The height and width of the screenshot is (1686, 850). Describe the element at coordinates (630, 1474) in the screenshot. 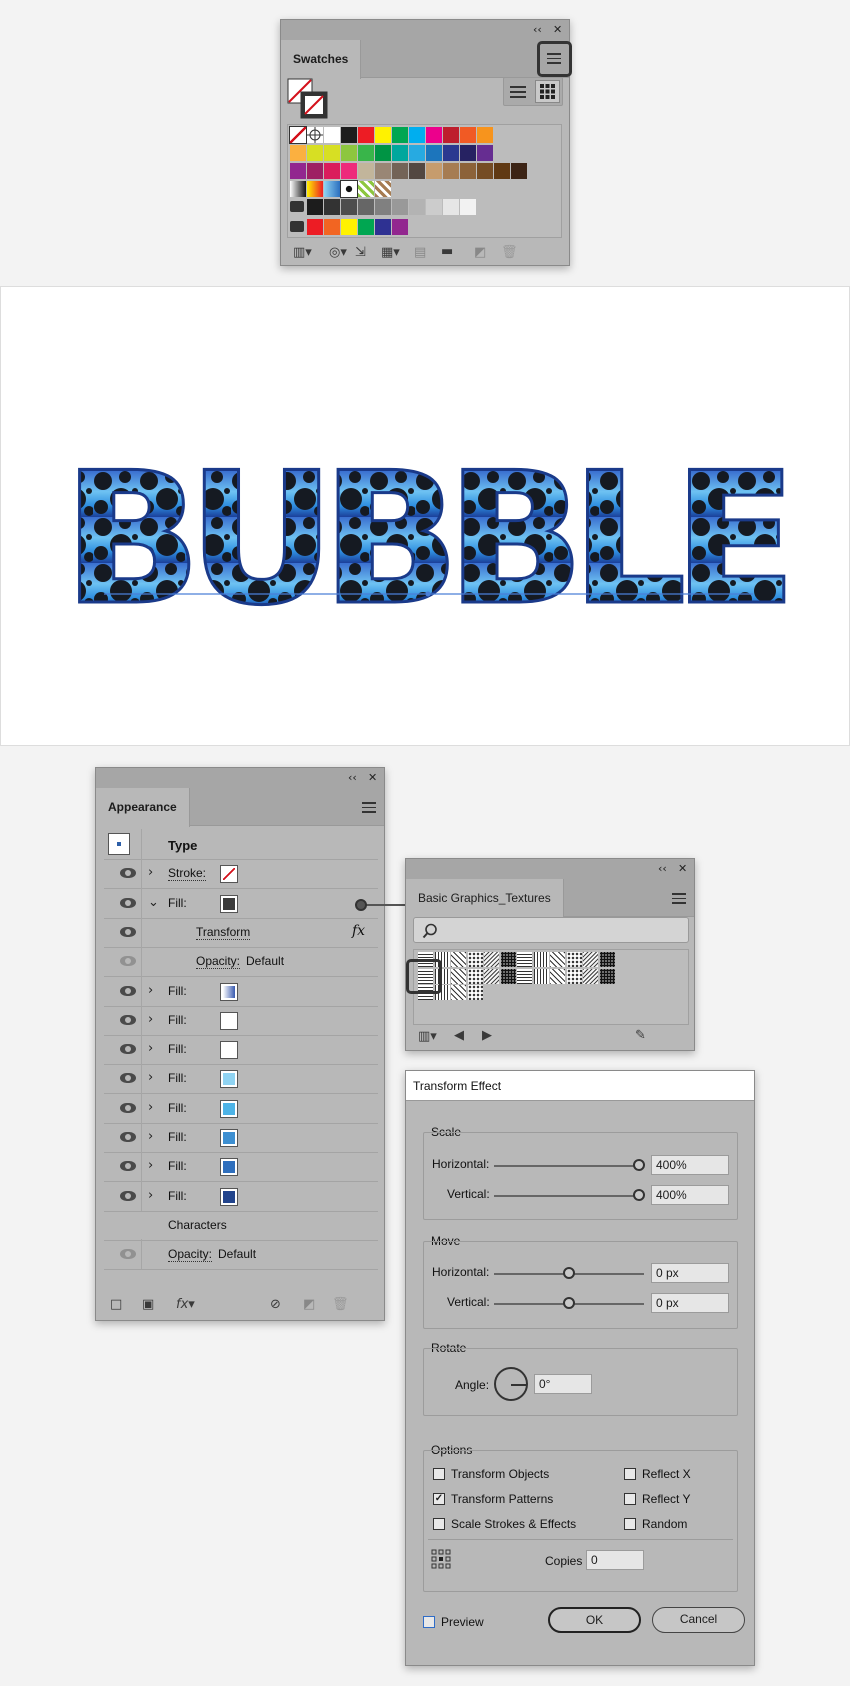

I see `reflect-x-checkbox` at that location.